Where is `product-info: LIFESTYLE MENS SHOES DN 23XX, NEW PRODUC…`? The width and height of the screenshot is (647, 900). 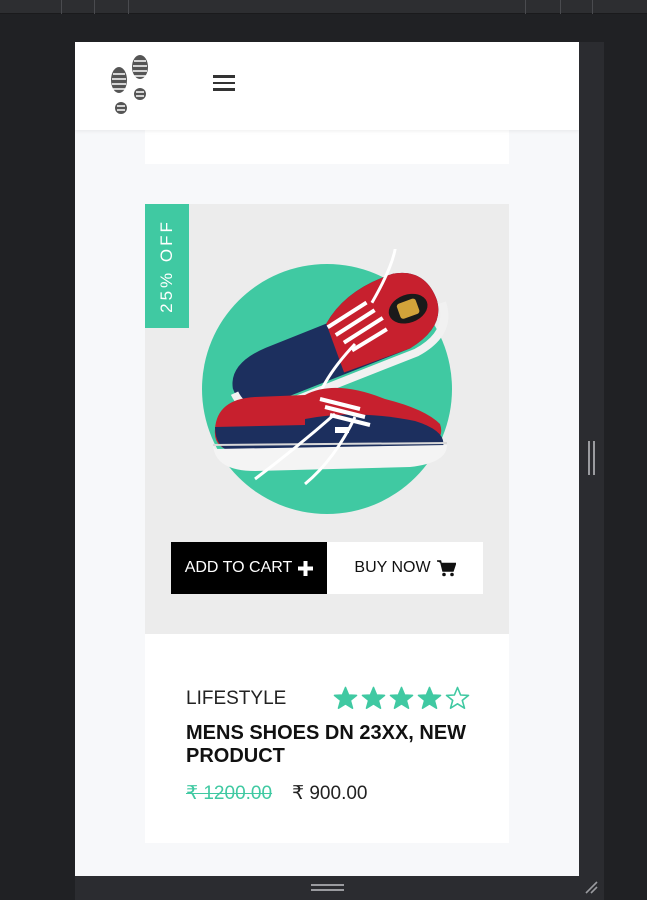 product-info: LIFESTYLE MENS SHOES DN 23XX, NEW PRODUC… is located at coordinates (327, 738).